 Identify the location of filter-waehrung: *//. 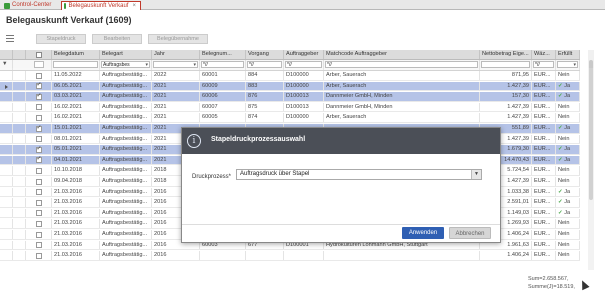
(543, 64).